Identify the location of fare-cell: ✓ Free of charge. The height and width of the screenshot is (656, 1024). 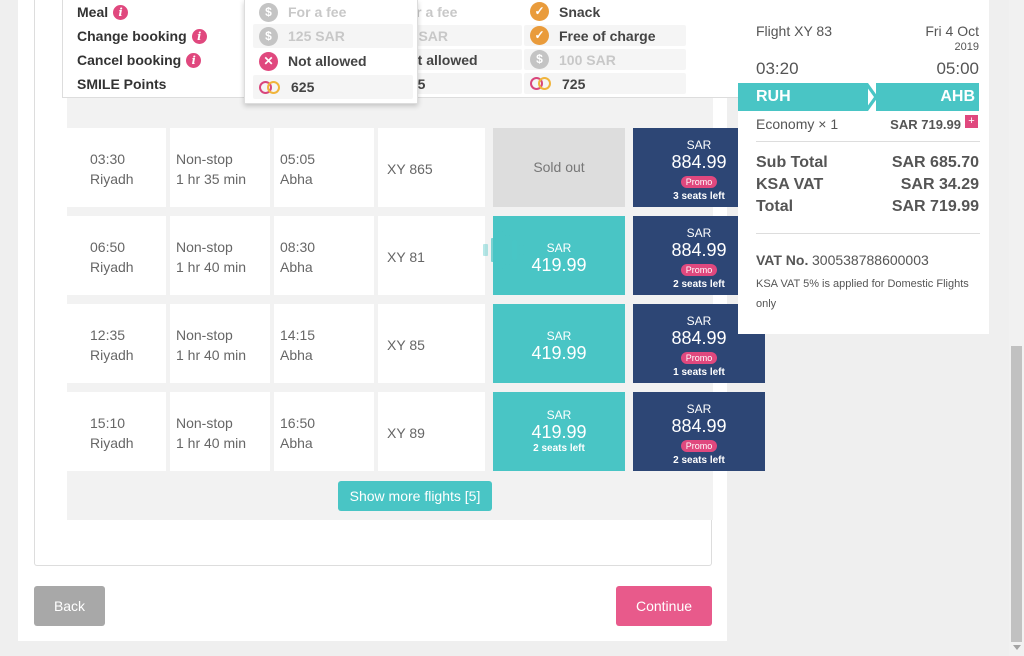
(605, 35).